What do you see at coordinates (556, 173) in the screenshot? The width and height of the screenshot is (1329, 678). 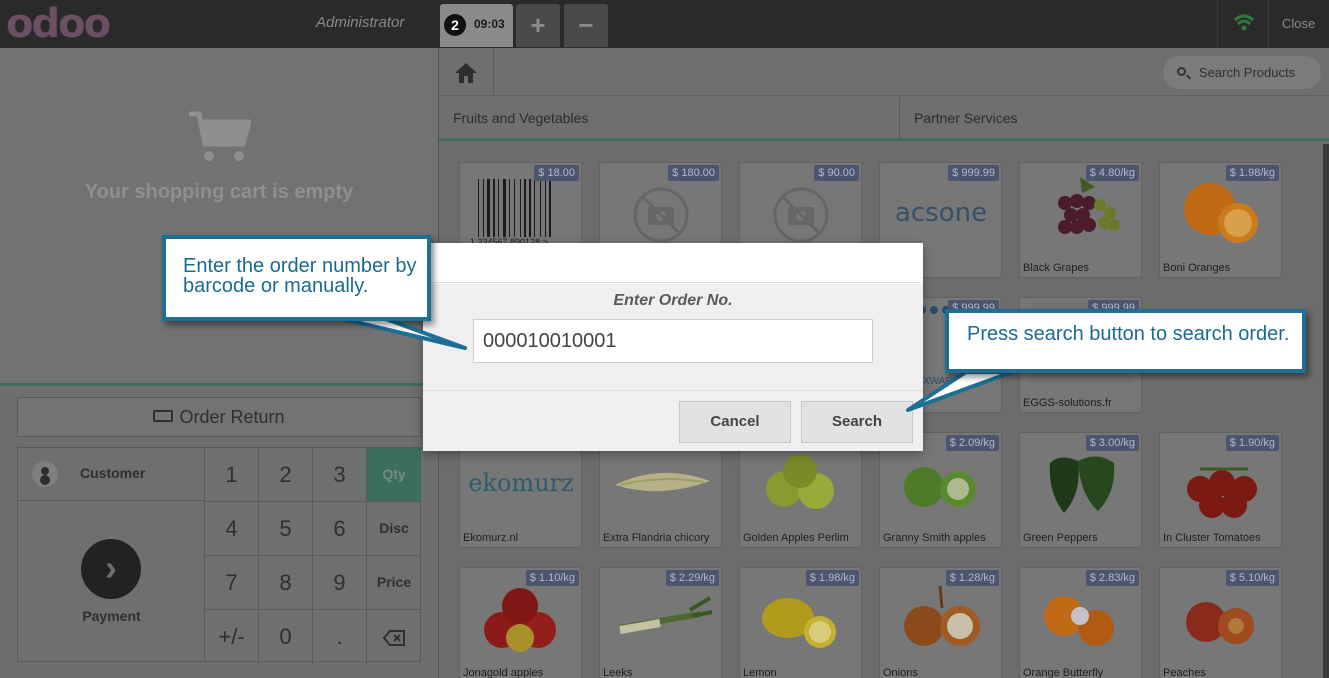 I see `product-price-tag: $ 18.00` at bounding box center [556, 173].